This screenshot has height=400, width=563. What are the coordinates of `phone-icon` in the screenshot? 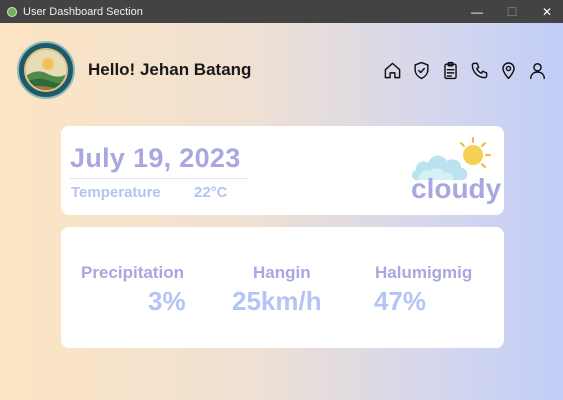 It's located at (479, 70).